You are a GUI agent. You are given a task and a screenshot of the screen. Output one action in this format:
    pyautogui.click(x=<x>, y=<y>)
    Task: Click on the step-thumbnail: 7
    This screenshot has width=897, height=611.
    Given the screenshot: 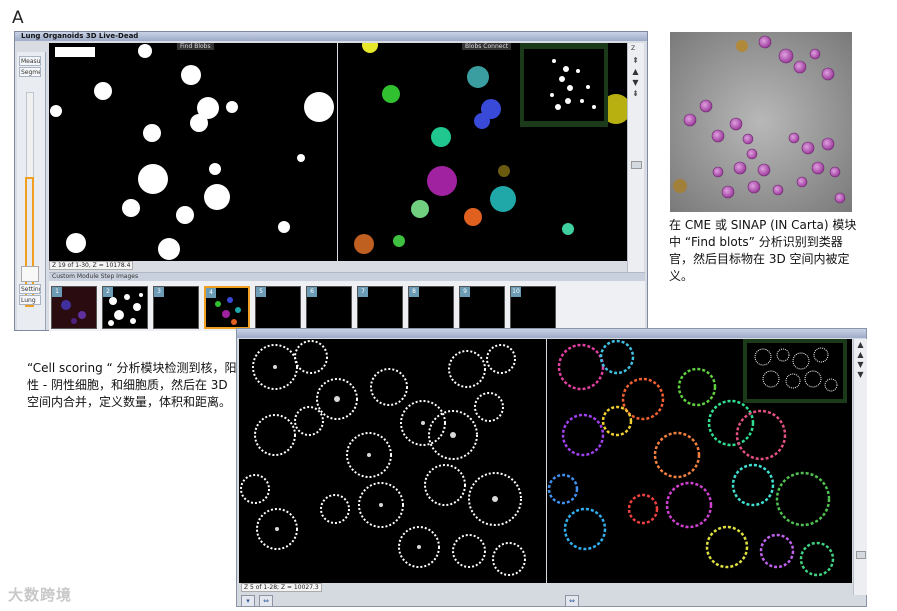 What is the action you would take?
    pyautogui.click(x=380, y=307)
    